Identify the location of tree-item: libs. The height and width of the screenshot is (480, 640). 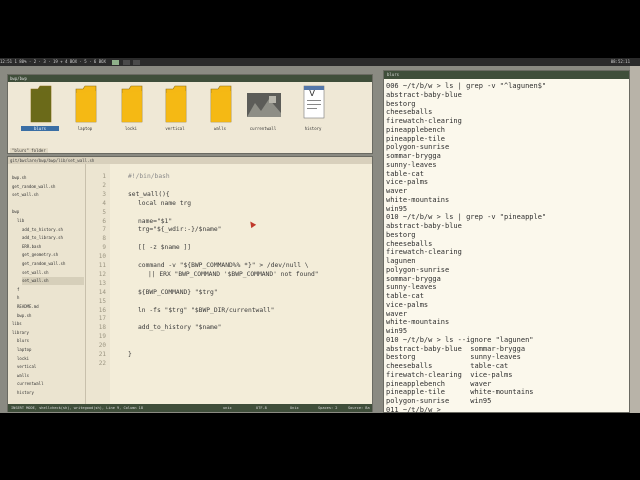
(48, 324).